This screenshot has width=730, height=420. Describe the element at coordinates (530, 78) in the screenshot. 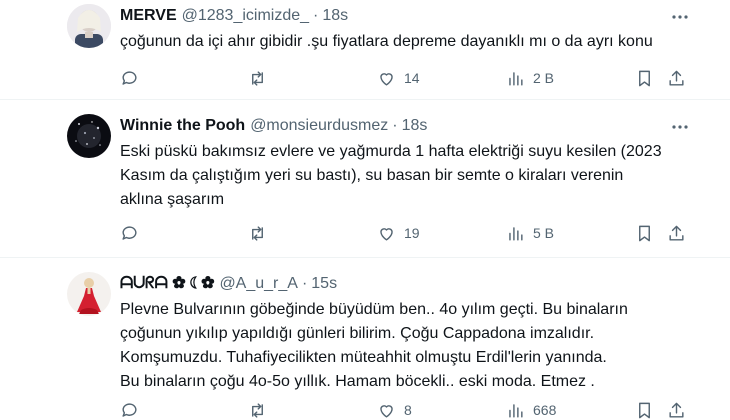

I see `views-button: 2 B` at that location.